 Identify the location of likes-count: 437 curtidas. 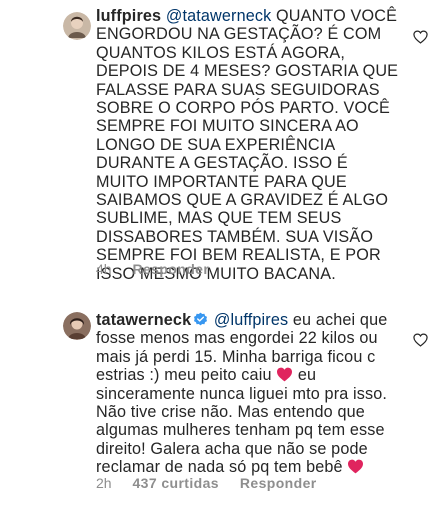
(175, 483).